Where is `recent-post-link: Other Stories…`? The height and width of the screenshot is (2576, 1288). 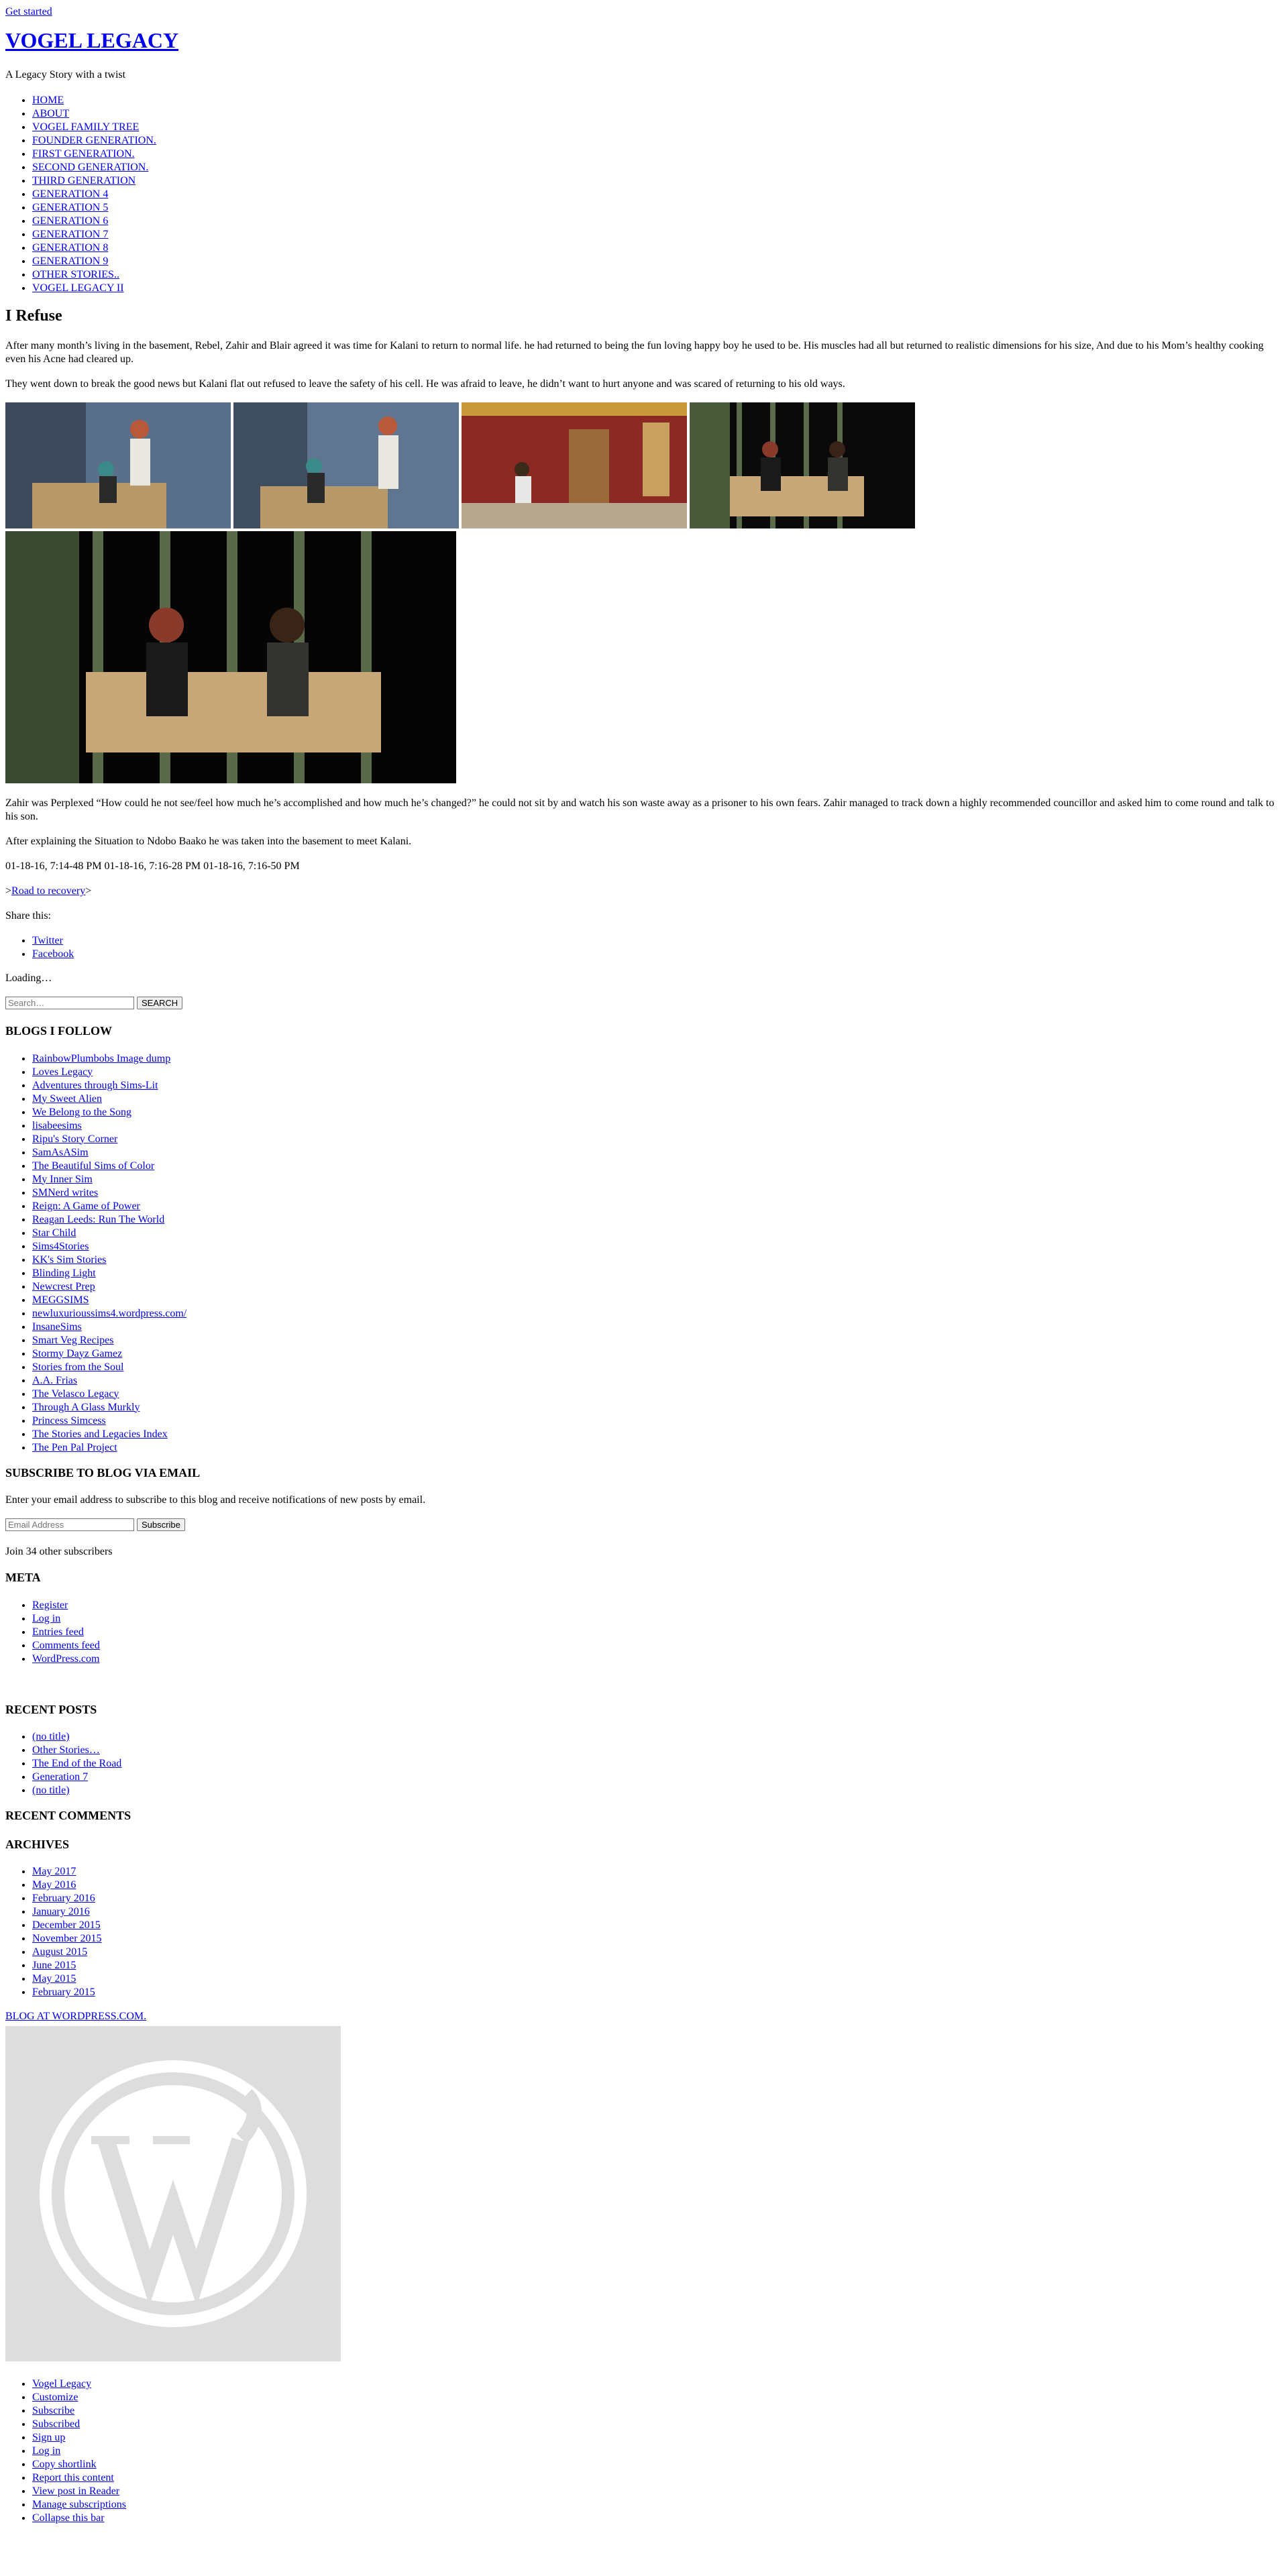 recent-post-link: Other Stories… is located at coordinates (66, 1750).